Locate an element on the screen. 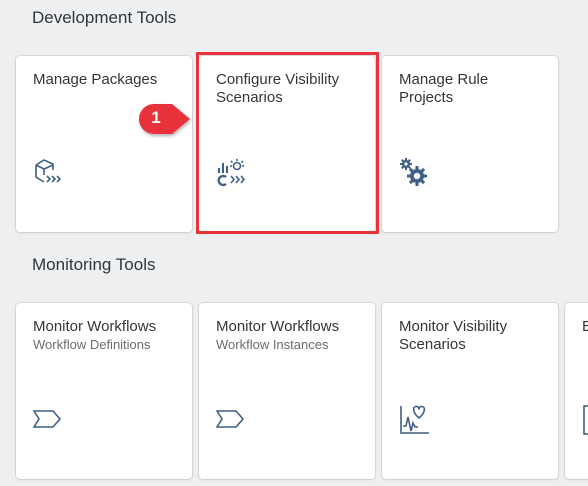 Image resolution: width=588 pixels, height=486 pixels. tile-title: B is located at coordinates (585, 326).